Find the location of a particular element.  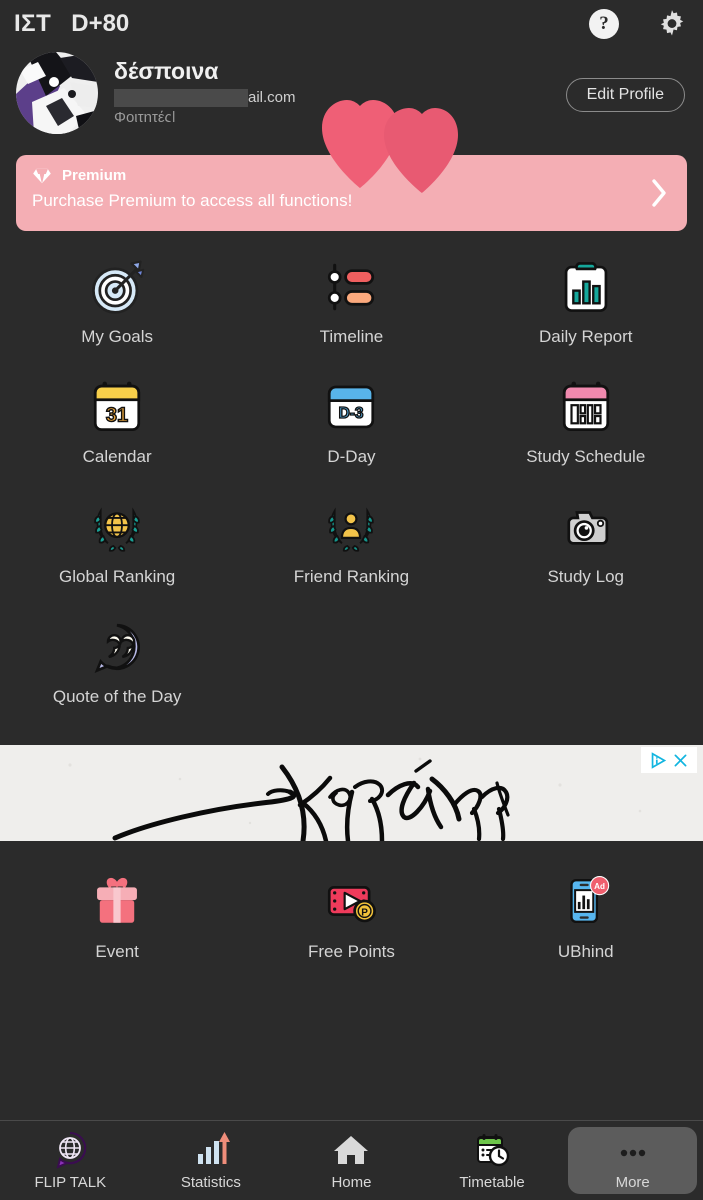

nav-item-statistics: Statistics is located at coordinates (211, 1160).